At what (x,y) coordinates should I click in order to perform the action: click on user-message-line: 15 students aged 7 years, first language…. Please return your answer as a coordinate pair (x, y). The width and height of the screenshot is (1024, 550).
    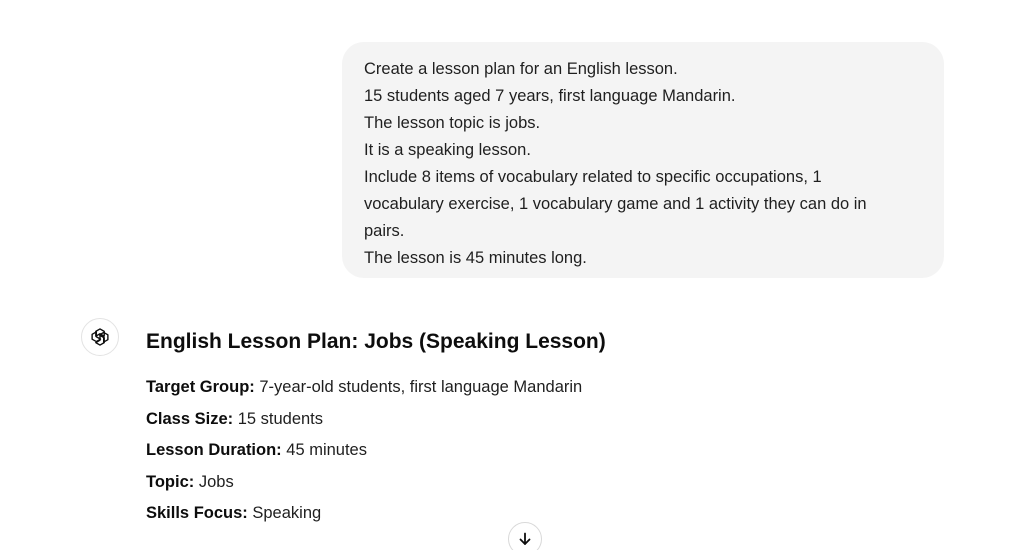
    Looking at the image, I should click on (550, 96).